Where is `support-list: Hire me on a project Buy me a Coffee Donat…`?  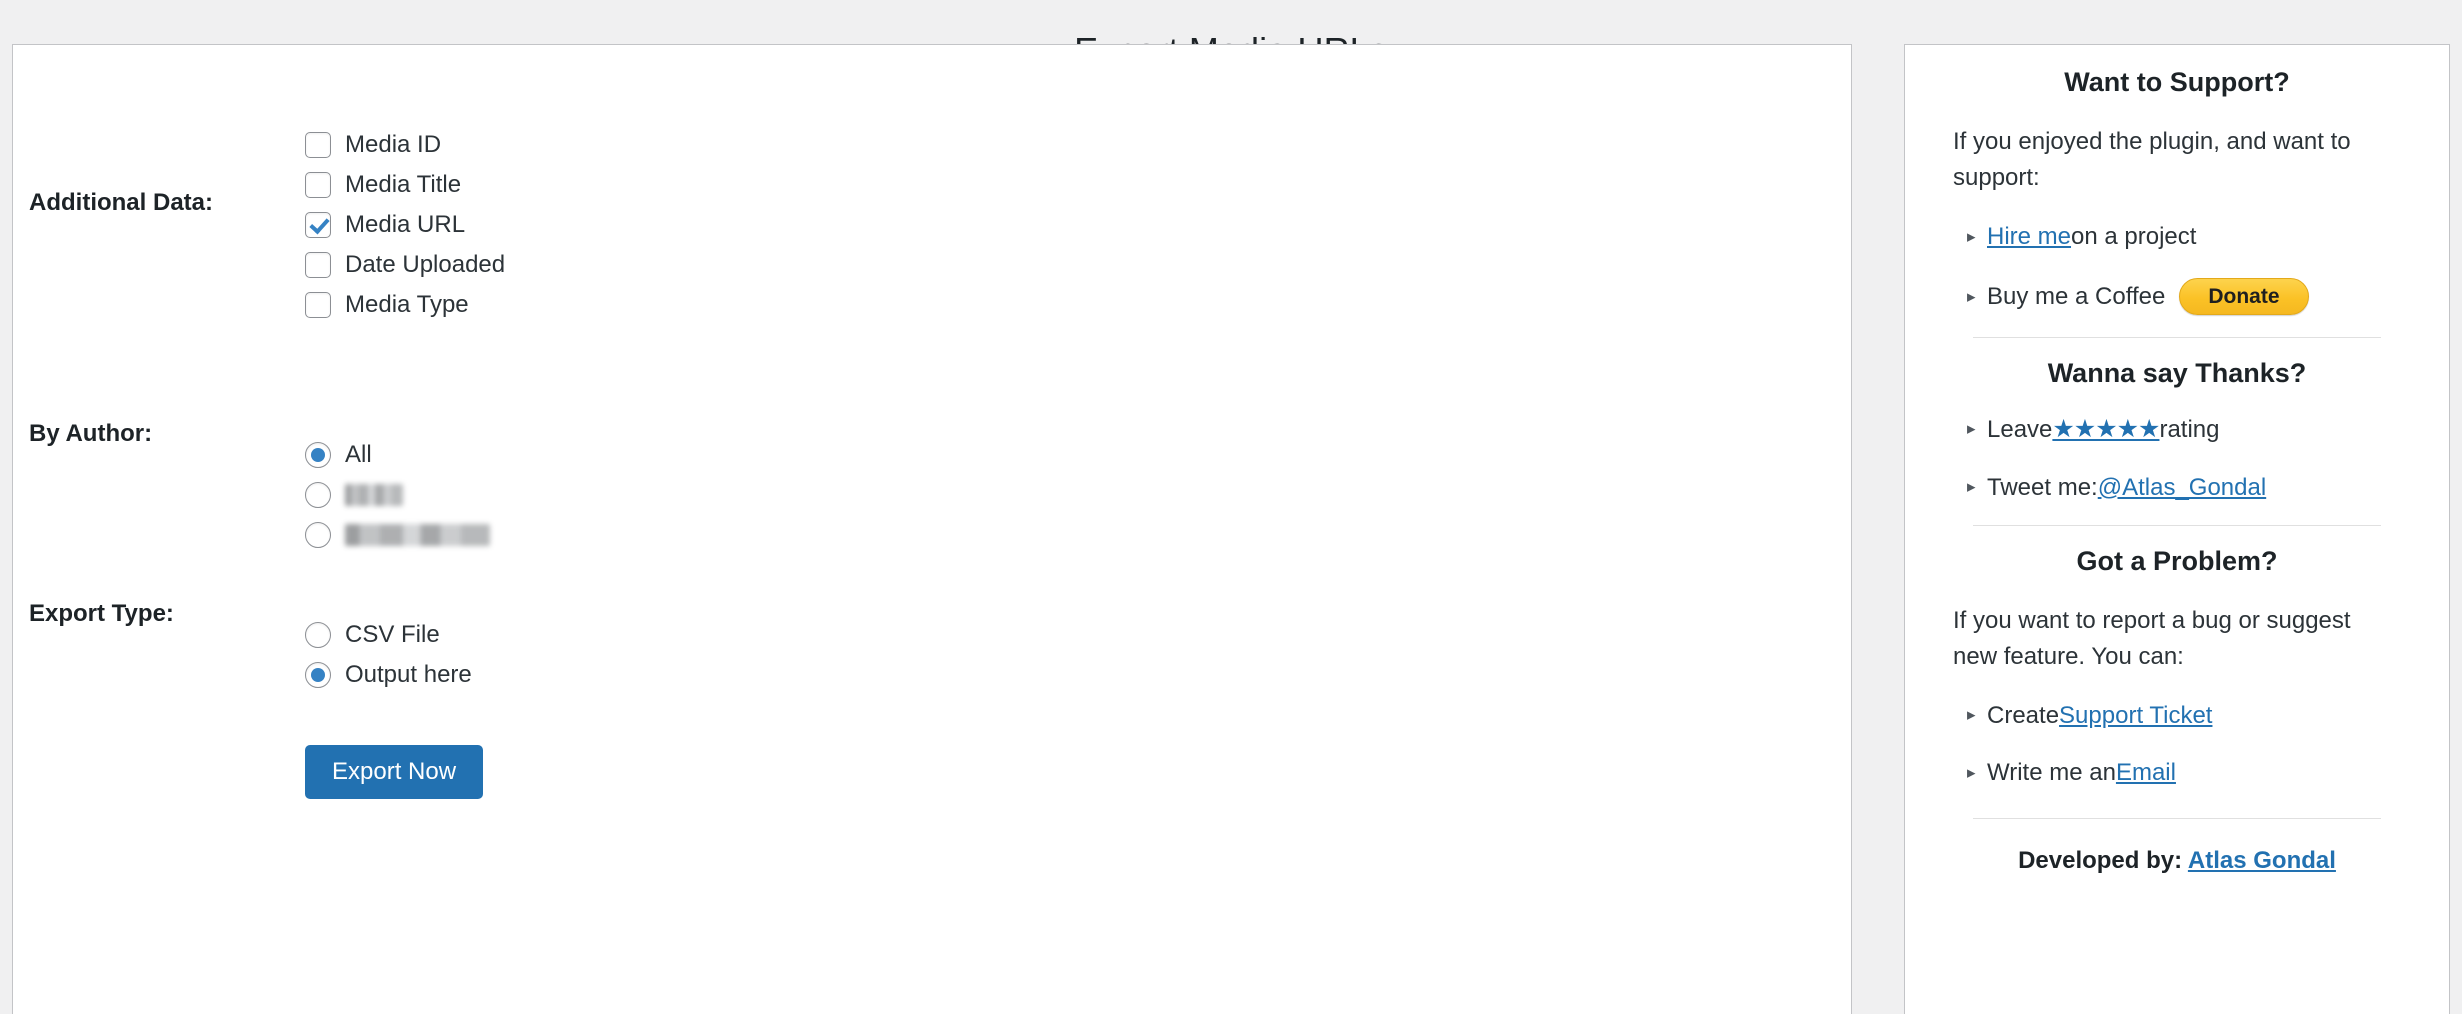
support-list: Hire me on a project Buy me a Coffee Donat… is located at coordinates (2177, 268).